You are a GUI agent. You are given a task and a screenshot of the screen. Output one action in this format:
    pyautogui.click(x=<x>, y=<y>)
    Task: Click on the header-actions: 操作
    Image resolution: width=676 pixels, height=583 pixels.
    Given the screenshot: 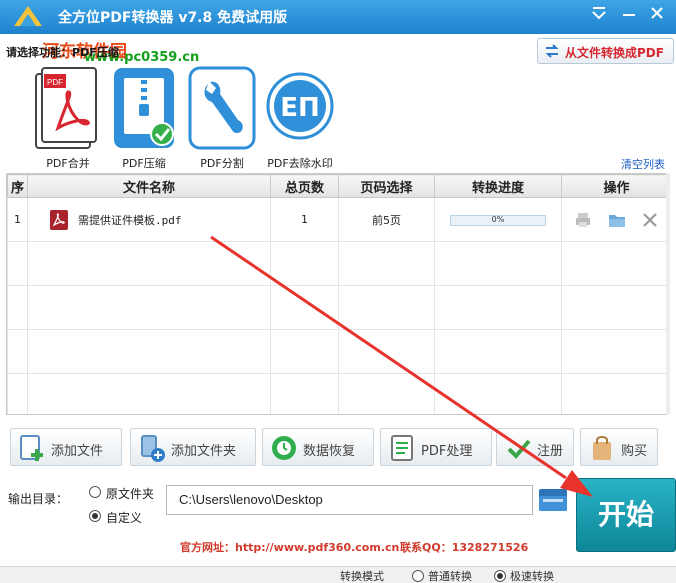 What is the action you would take?
    pyautogui.click(x=615, y=186)
    